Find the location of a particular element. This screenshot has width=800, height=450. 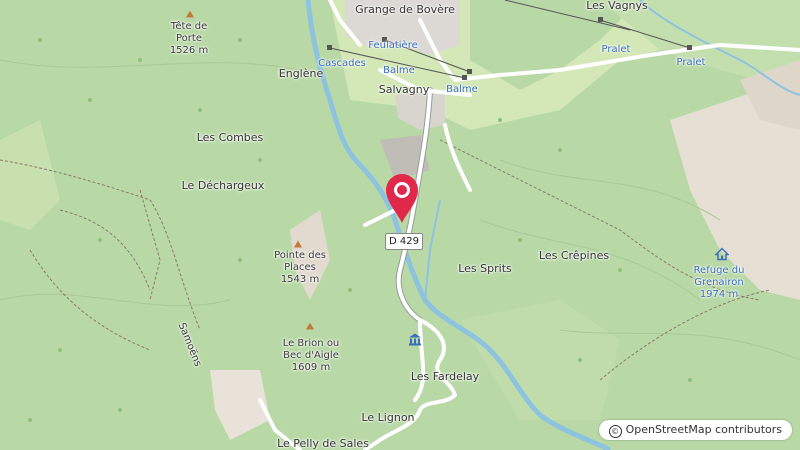

pointe-des-places-name: Pointe des Places is located at coordinates (300, 261).